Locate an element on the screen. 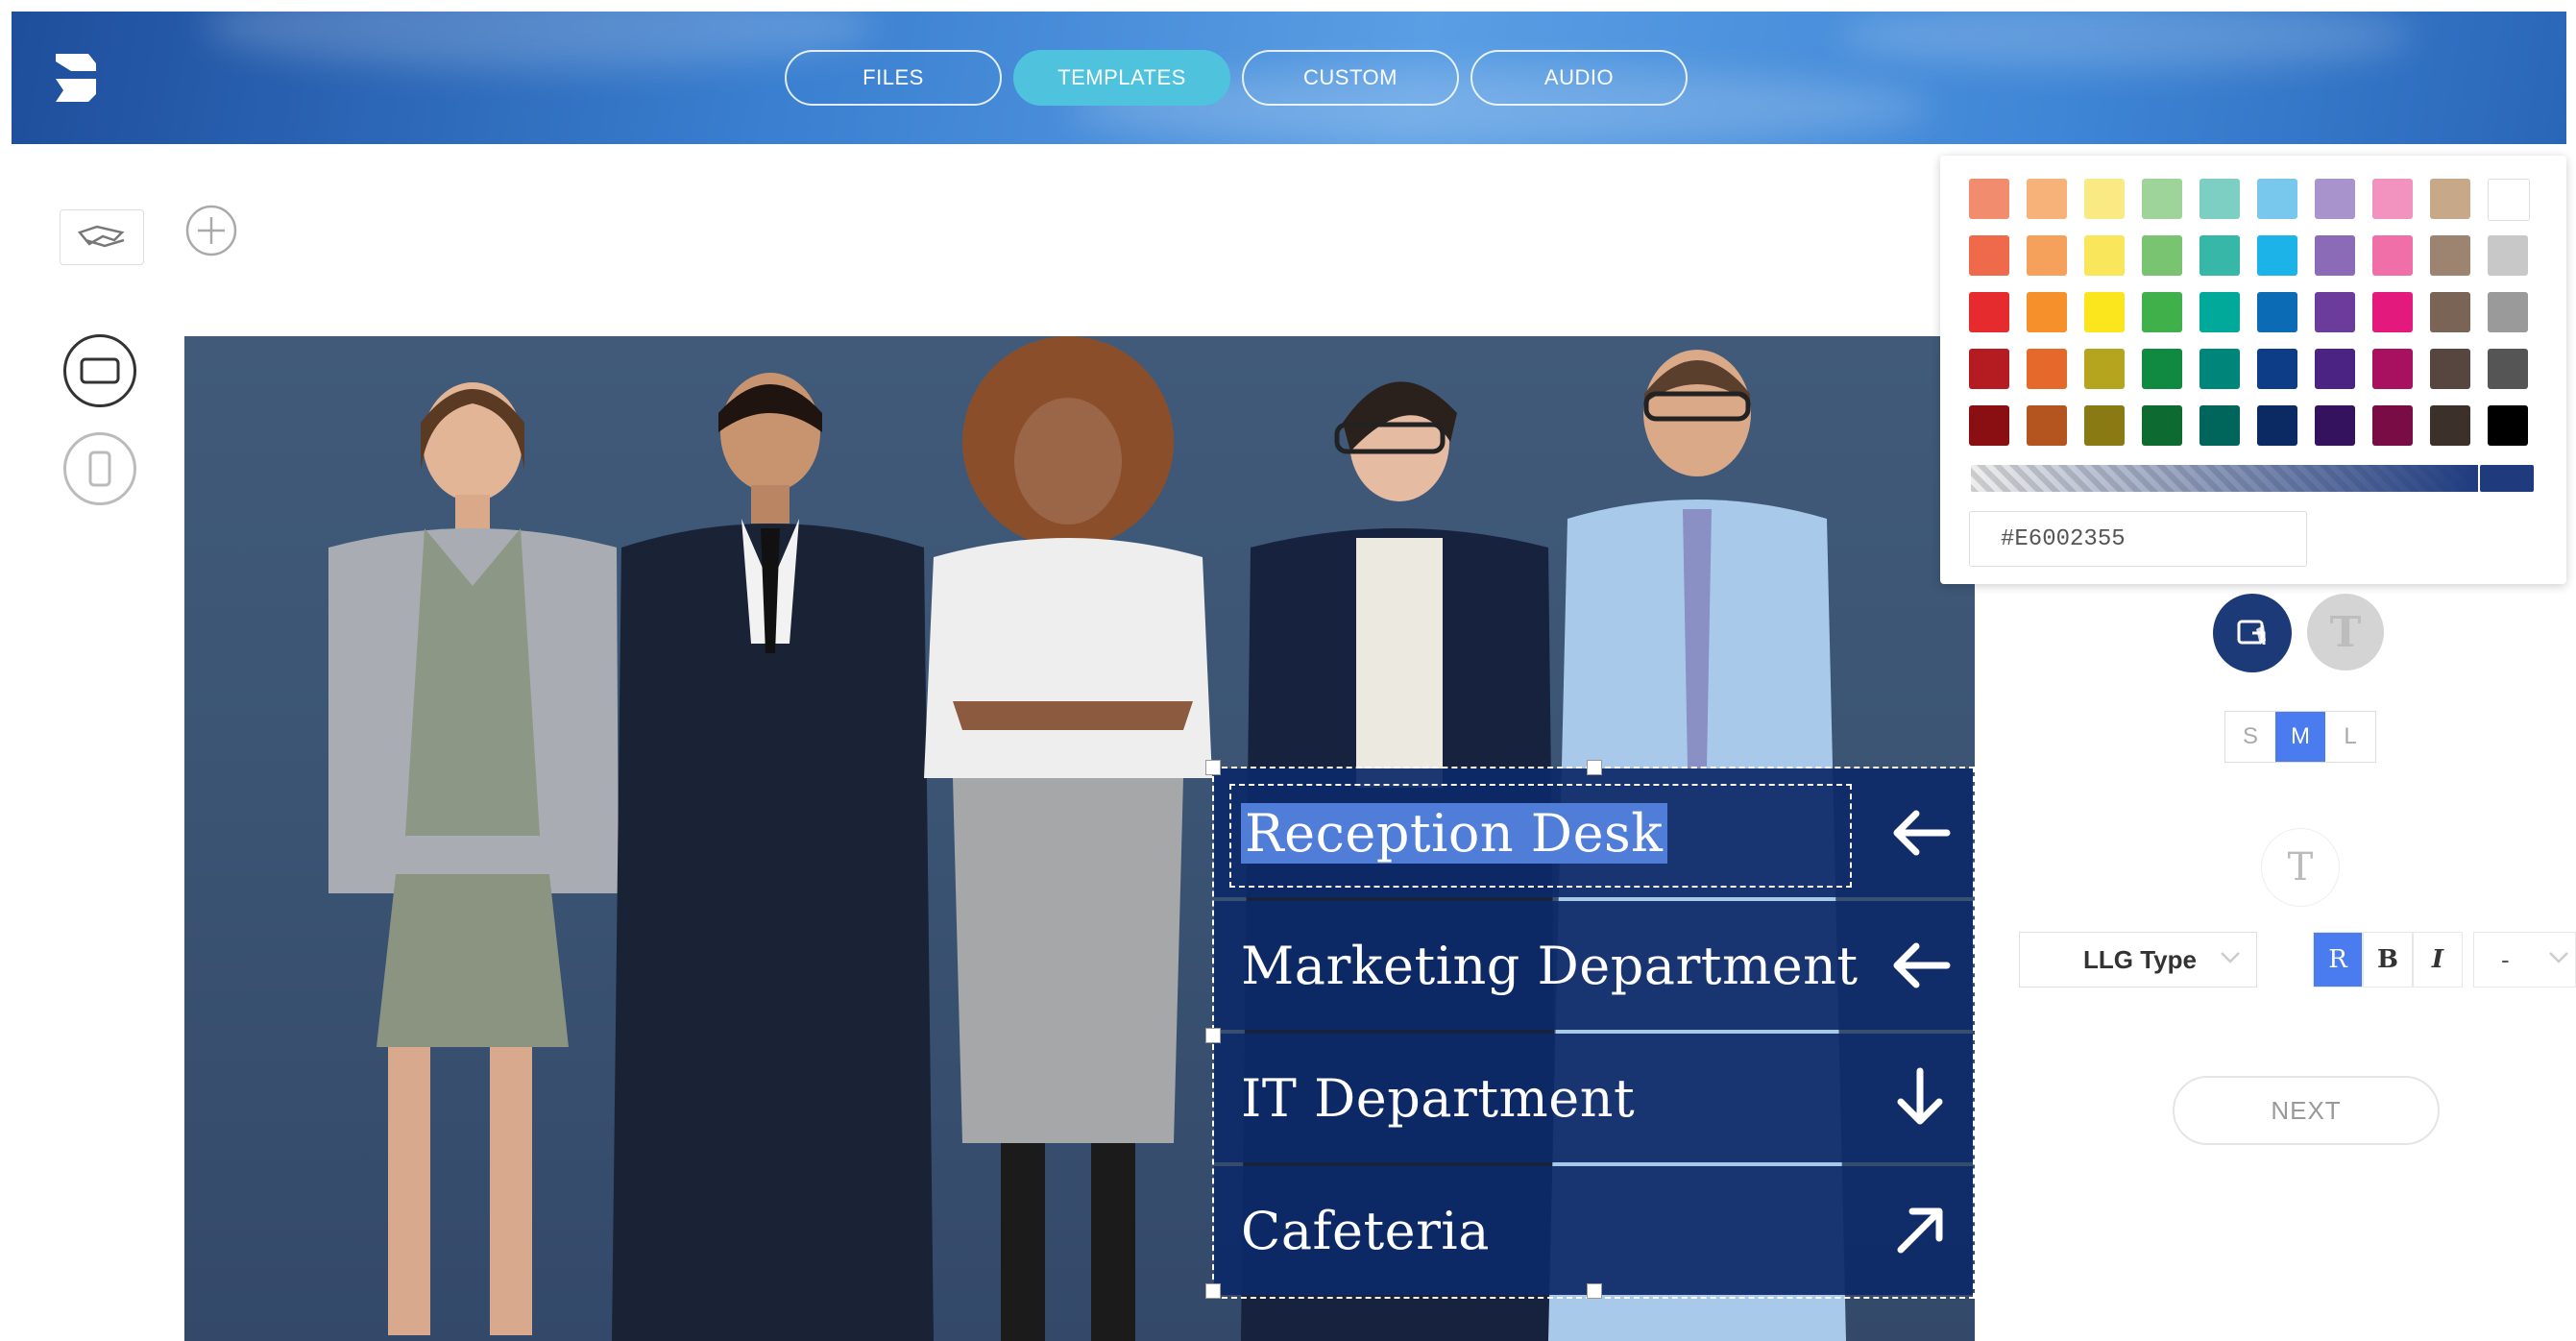 This screenshot has height=1341, width=2576. nav-tabs: FILES TEMPLATES CUSTOM AUDIO is located at coordinates (1236, 78).